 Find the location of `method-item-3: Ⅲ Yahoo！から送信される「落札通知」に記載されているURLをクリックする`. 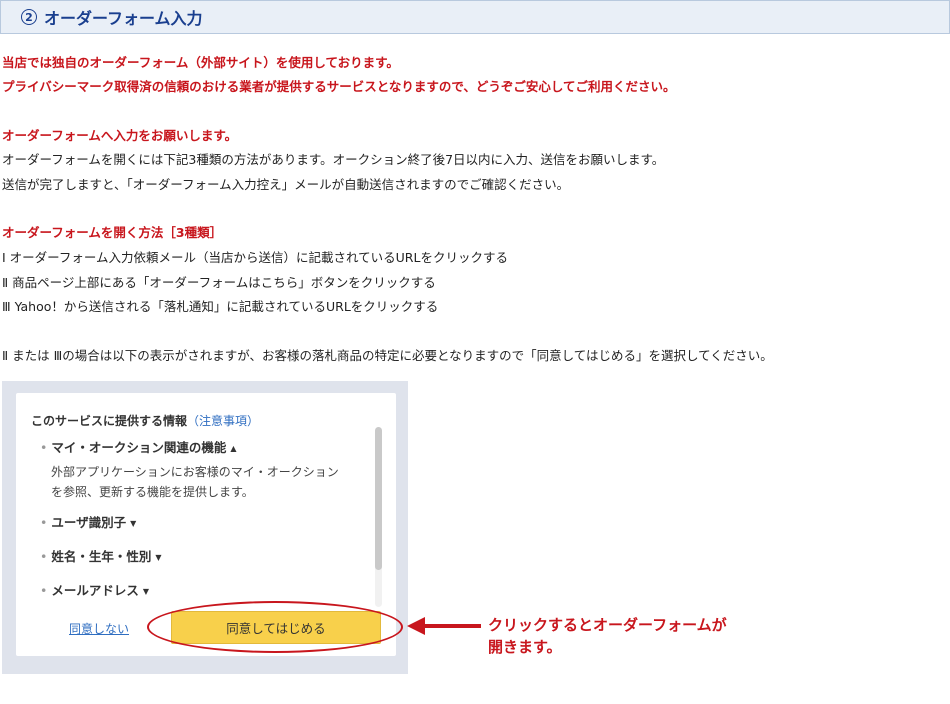

method-item-3: Ⅲ Yahoo！から送信される「落札通知」に記載されているURLをクリックする is located at coordinates (220, 306).